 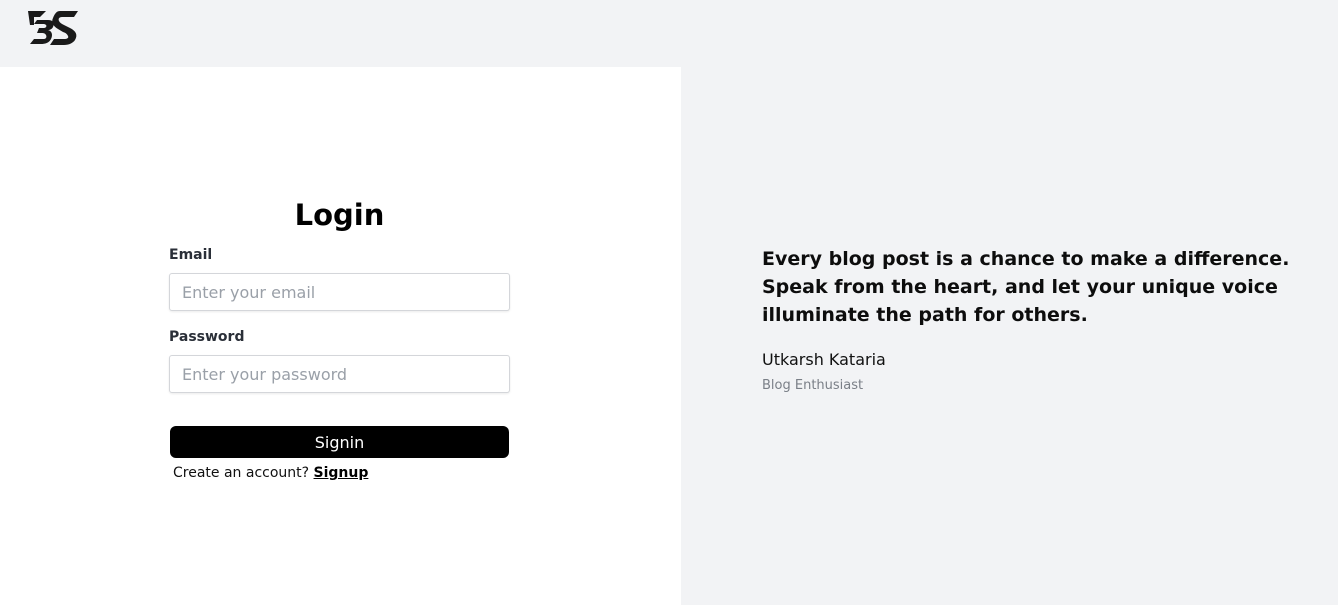 What do you see at coordinates (53, 29) in the screenshot?
I see `bs-logo-icon` at bounding box center [53, 29].